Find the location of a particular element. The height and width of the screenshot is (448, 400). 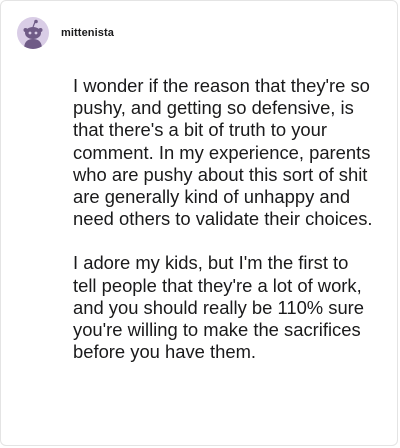

comment-header: mittenista is located at coordinates (65, 33).